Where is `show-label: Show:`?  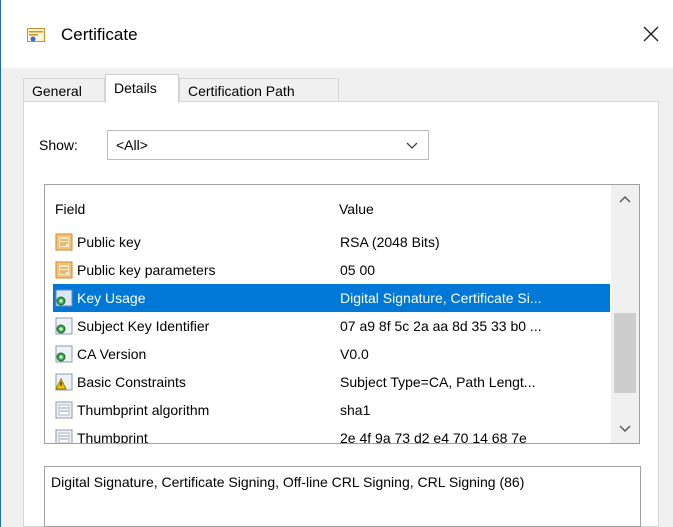 show-label: Show: is located at coordinates (58, 145).